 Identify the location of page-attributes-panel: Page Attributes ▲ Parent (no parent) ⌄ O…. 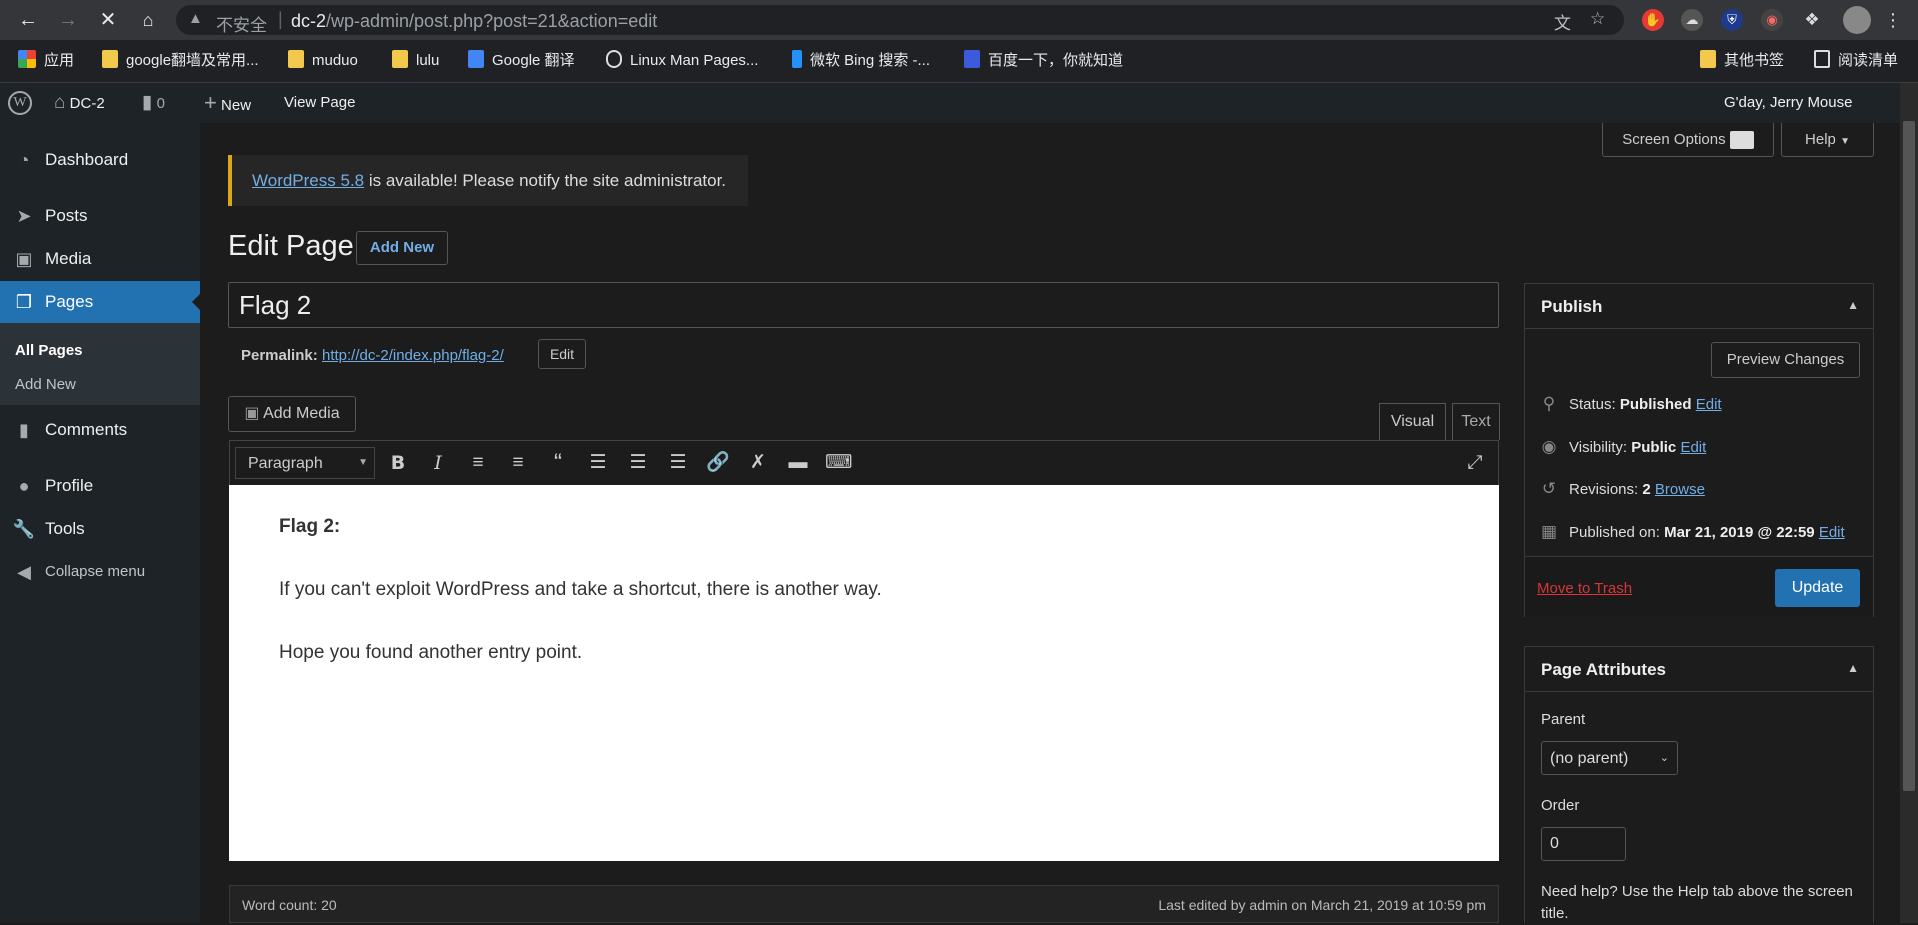
(1699, 784).